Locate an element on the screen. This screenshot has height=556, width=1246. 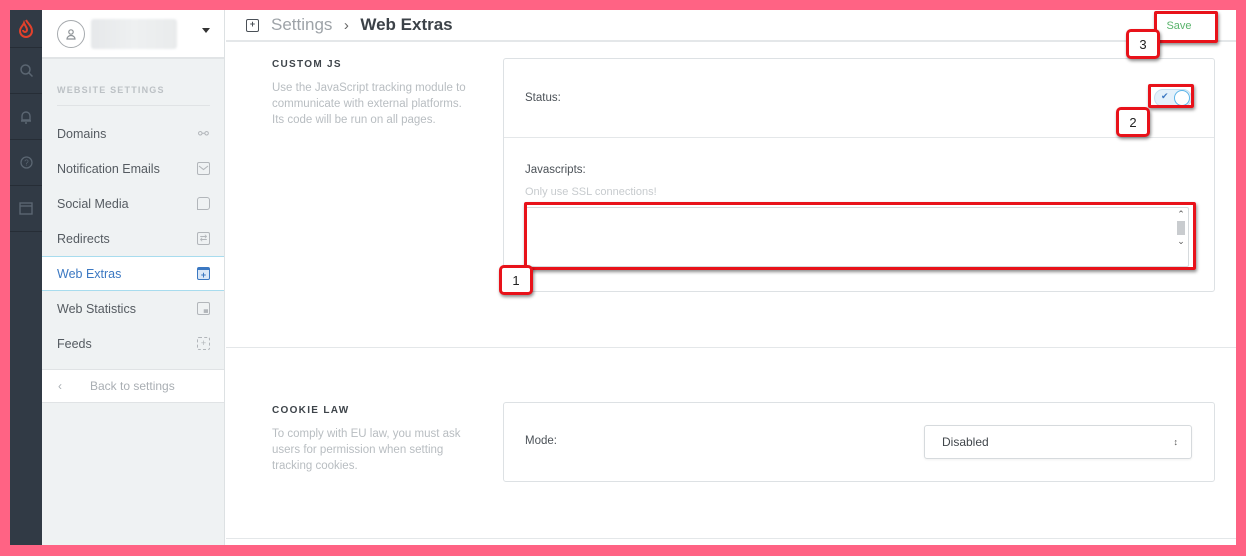
javascripts-label: Javascripts: is located at coordinates (555, 170).